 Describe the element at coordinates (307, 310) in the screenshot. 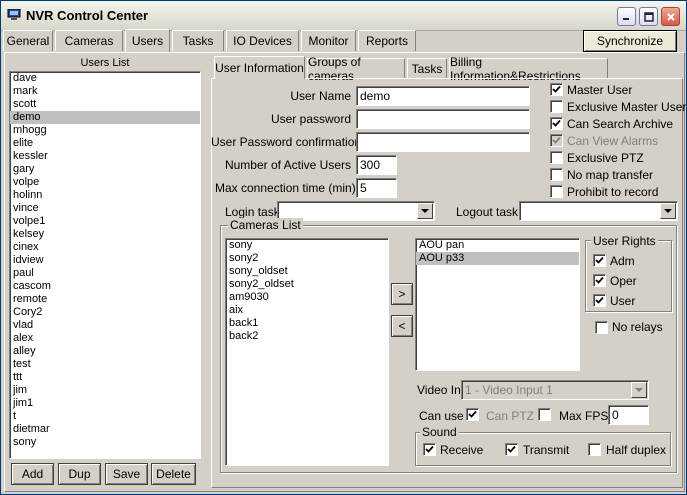

I see `available-camera-item: aix` at that location.